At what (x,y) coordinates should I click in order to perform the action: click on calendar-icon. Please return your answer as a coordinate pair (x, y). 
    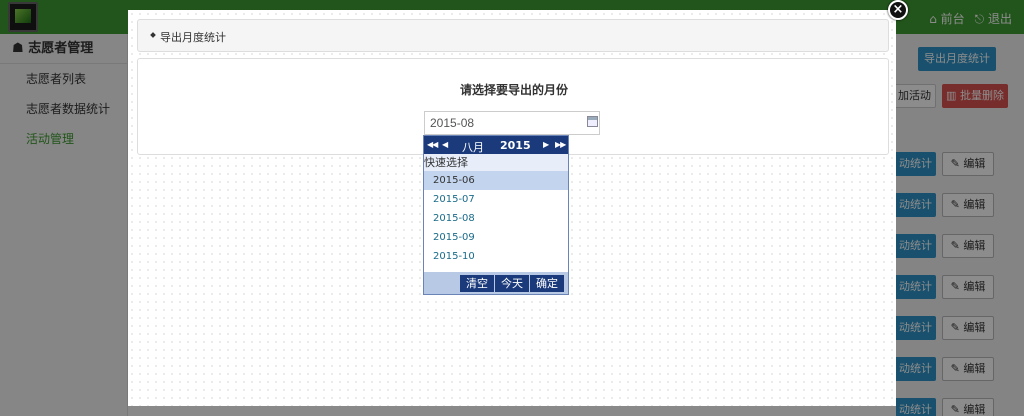
    Looking at the image, I should click on (592, 121).